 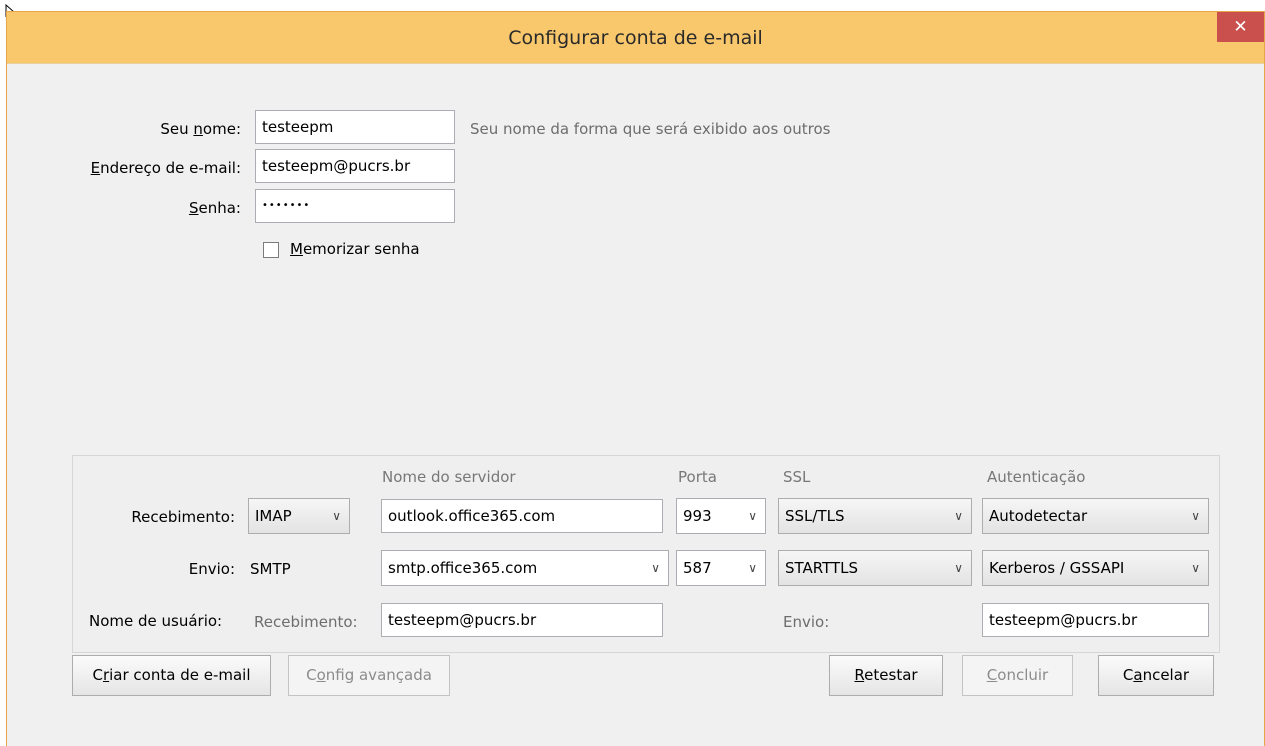 I want to click on outgoing-ssl-select: STARTTLS ∨, so click(x=875, y=568).